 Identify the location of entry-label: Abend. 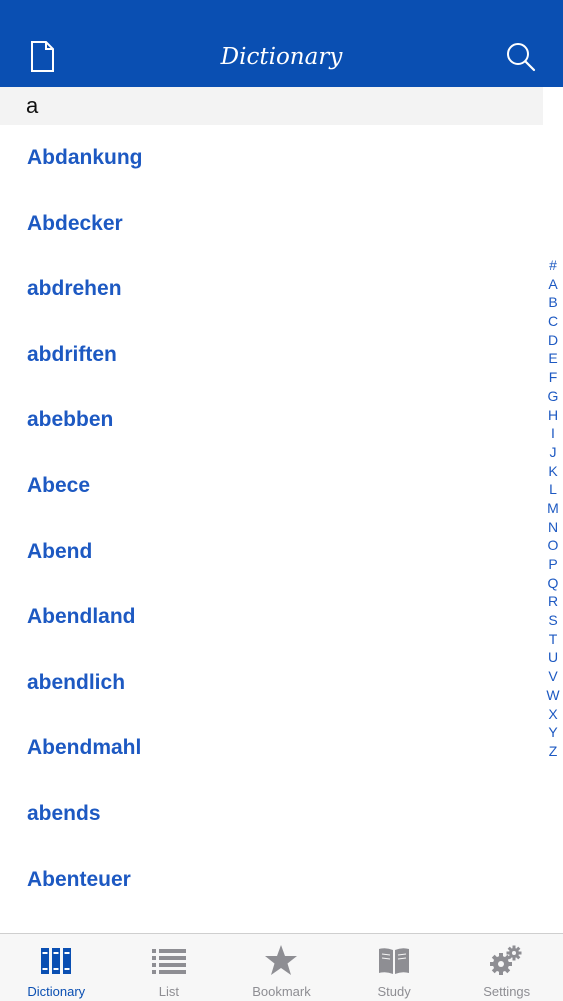
(60, 551).